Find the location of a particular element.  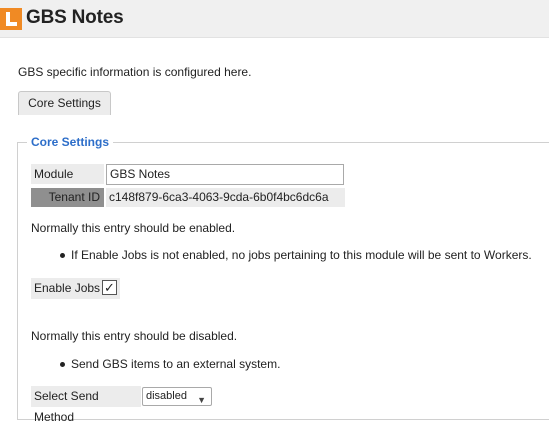

chevron-down-icon: ▼ is located at coordinates (201, 400).